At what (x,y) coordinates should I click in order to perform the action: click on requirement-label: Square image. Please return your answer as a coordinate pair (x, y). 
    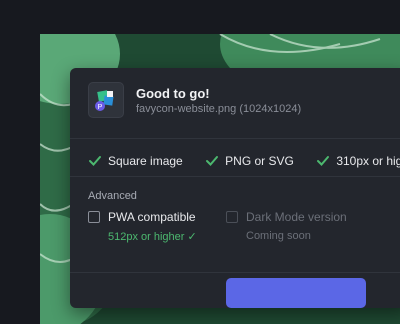
    Looking at the image, I should click on (145, 161).